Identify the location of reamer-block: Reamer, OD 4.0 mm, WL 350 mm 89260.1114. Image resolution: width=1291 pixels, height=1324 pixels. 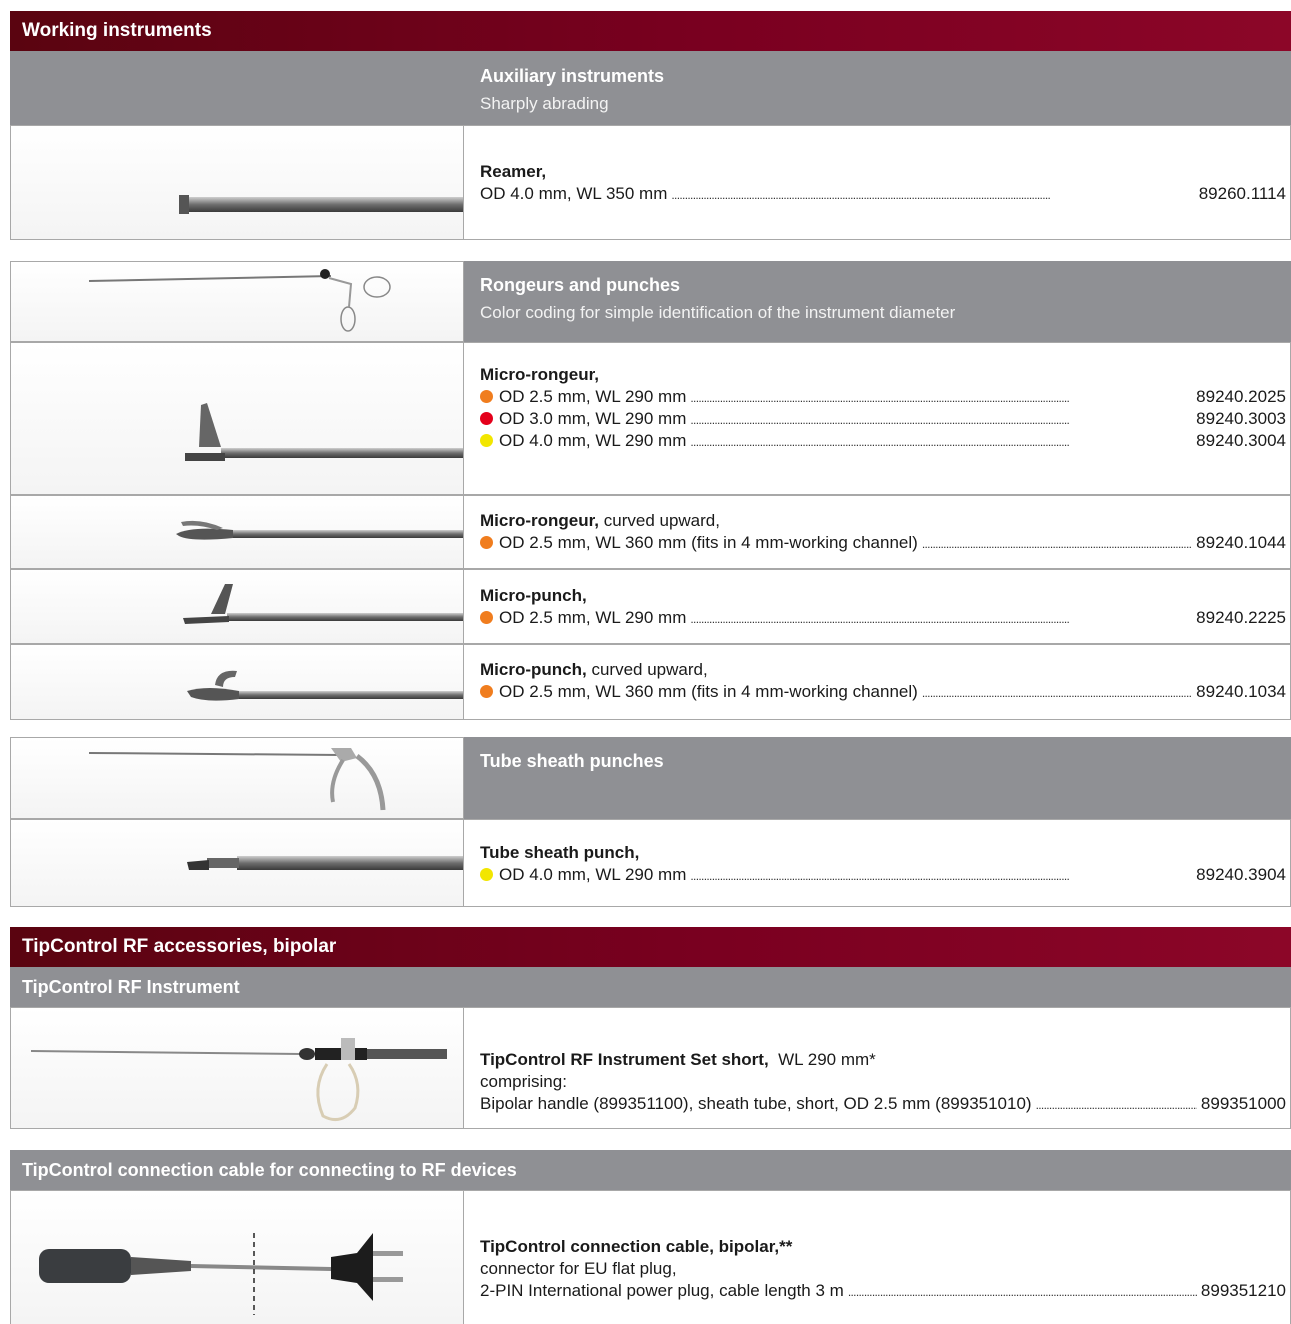
(883, 183).